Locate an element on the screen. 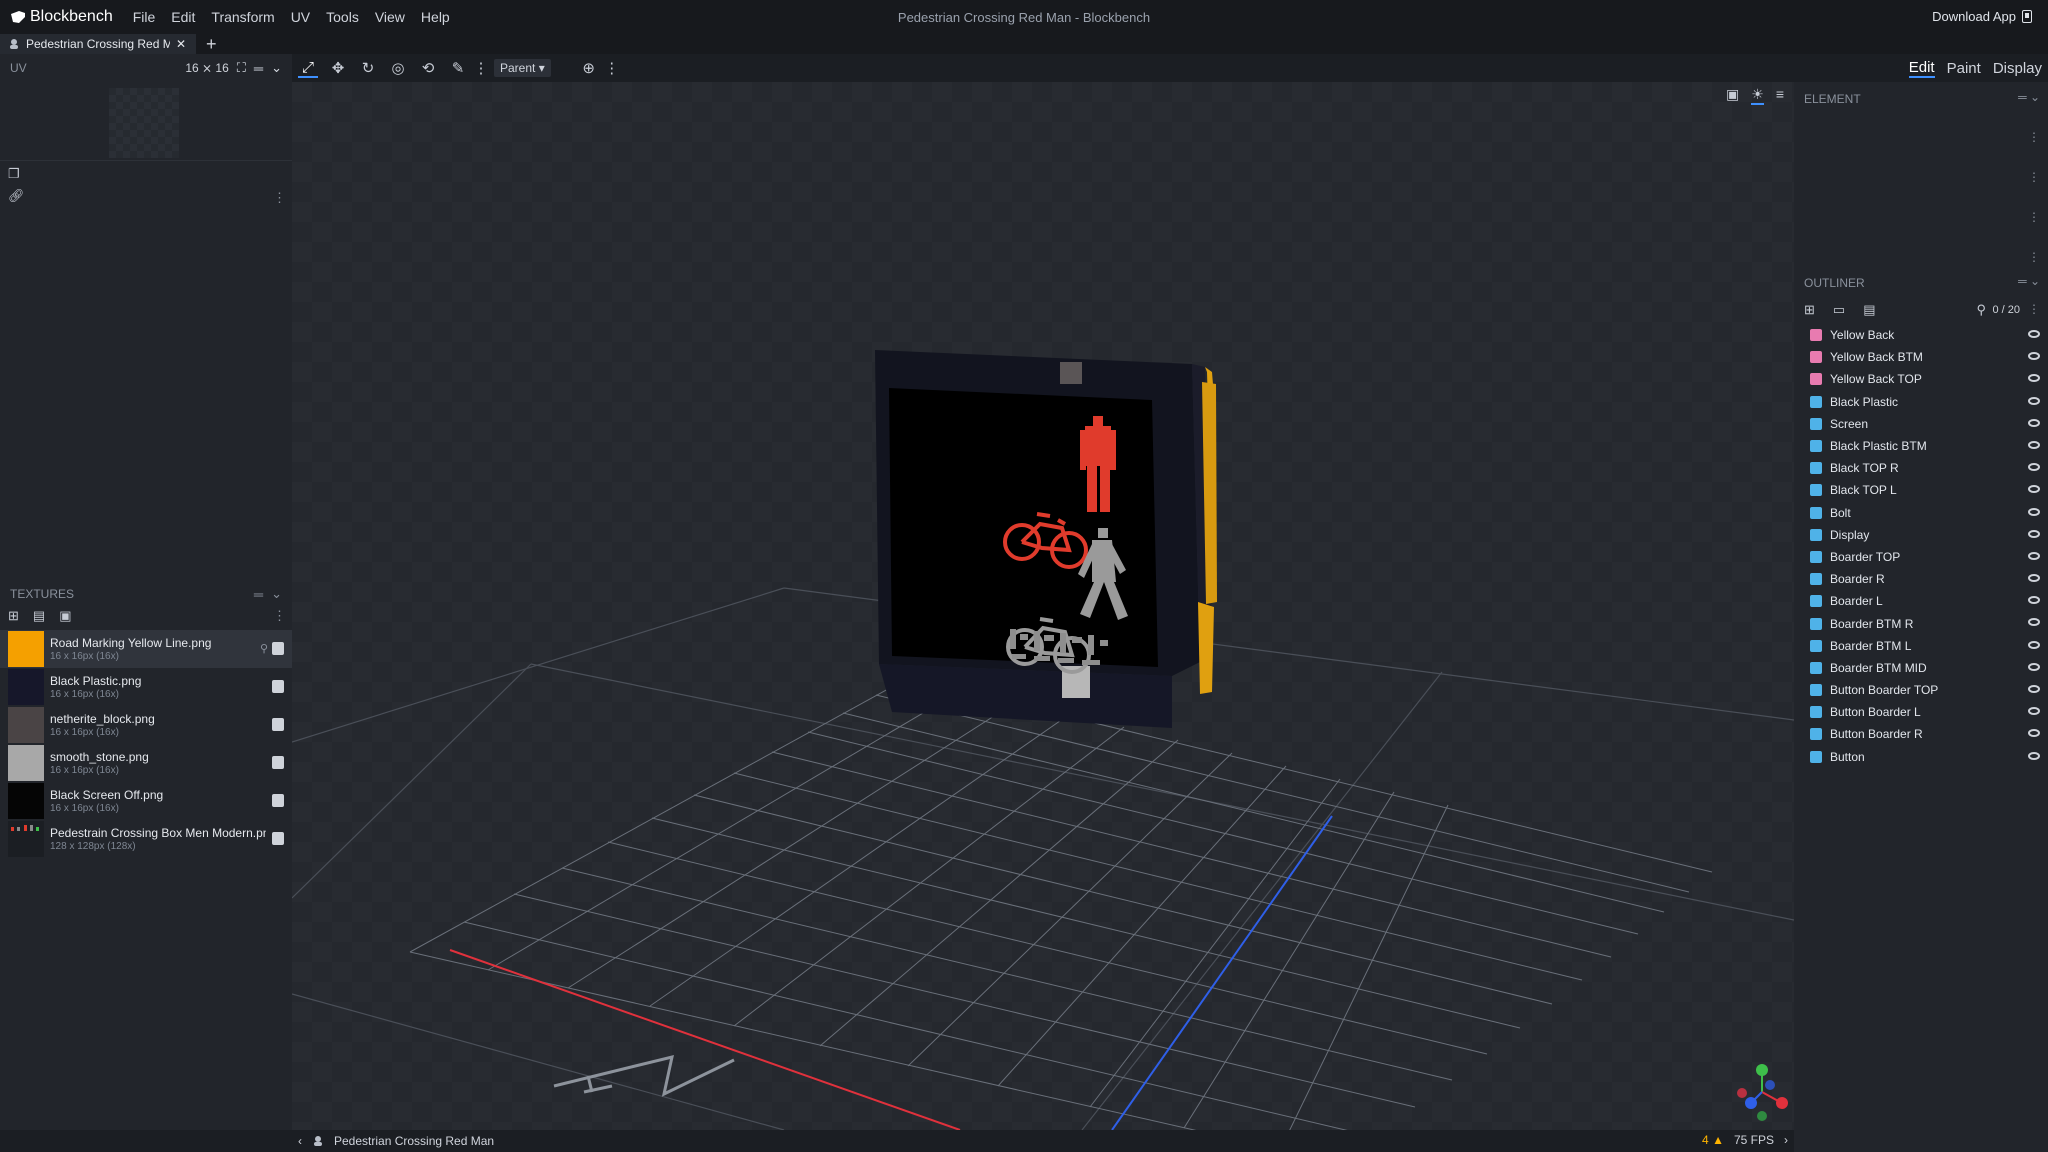 The width and height of the screenshot is (2048, 1152). add-cube-icon: ⊞ is located at coordinates (1809, 310).